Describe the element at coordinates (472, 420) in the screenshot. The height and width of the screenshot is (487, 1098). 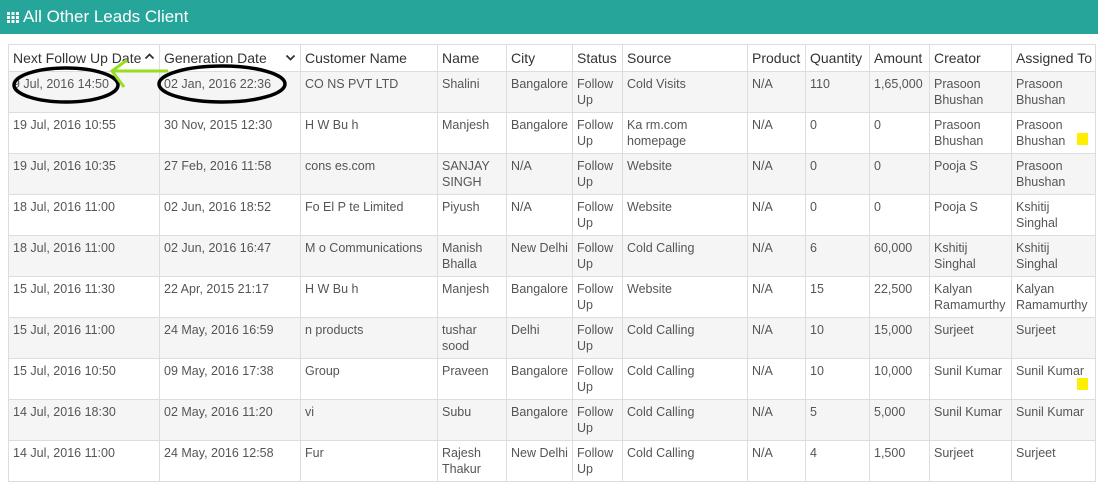
I see `cell-name: Subu` at that location.